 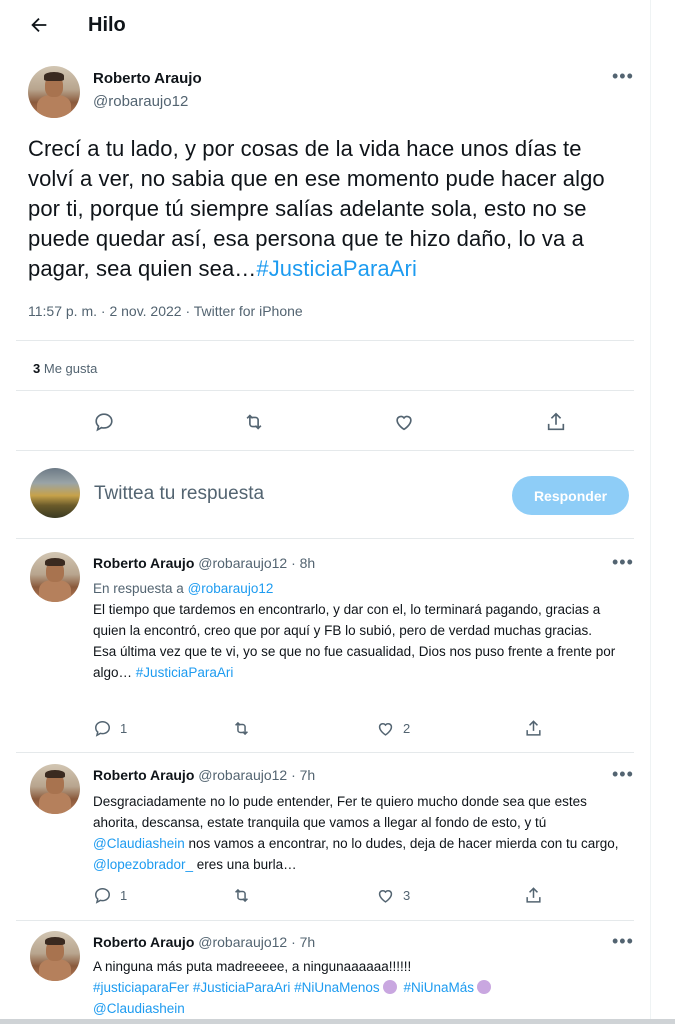 I want to click on reply-to-label: En respuesta a, so click(x=138, y=588).